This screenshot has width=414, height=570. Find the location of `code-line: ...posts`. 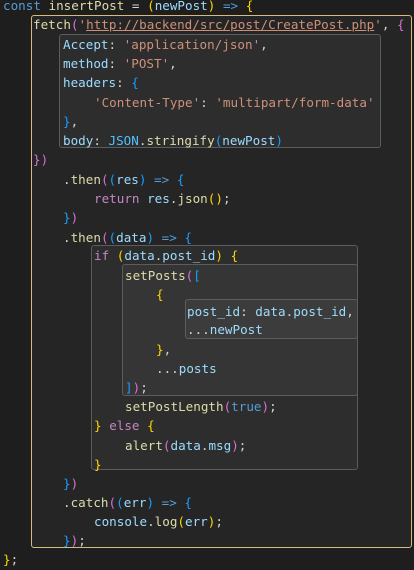

code-line: ...posts is located at coordinates (186, 368).